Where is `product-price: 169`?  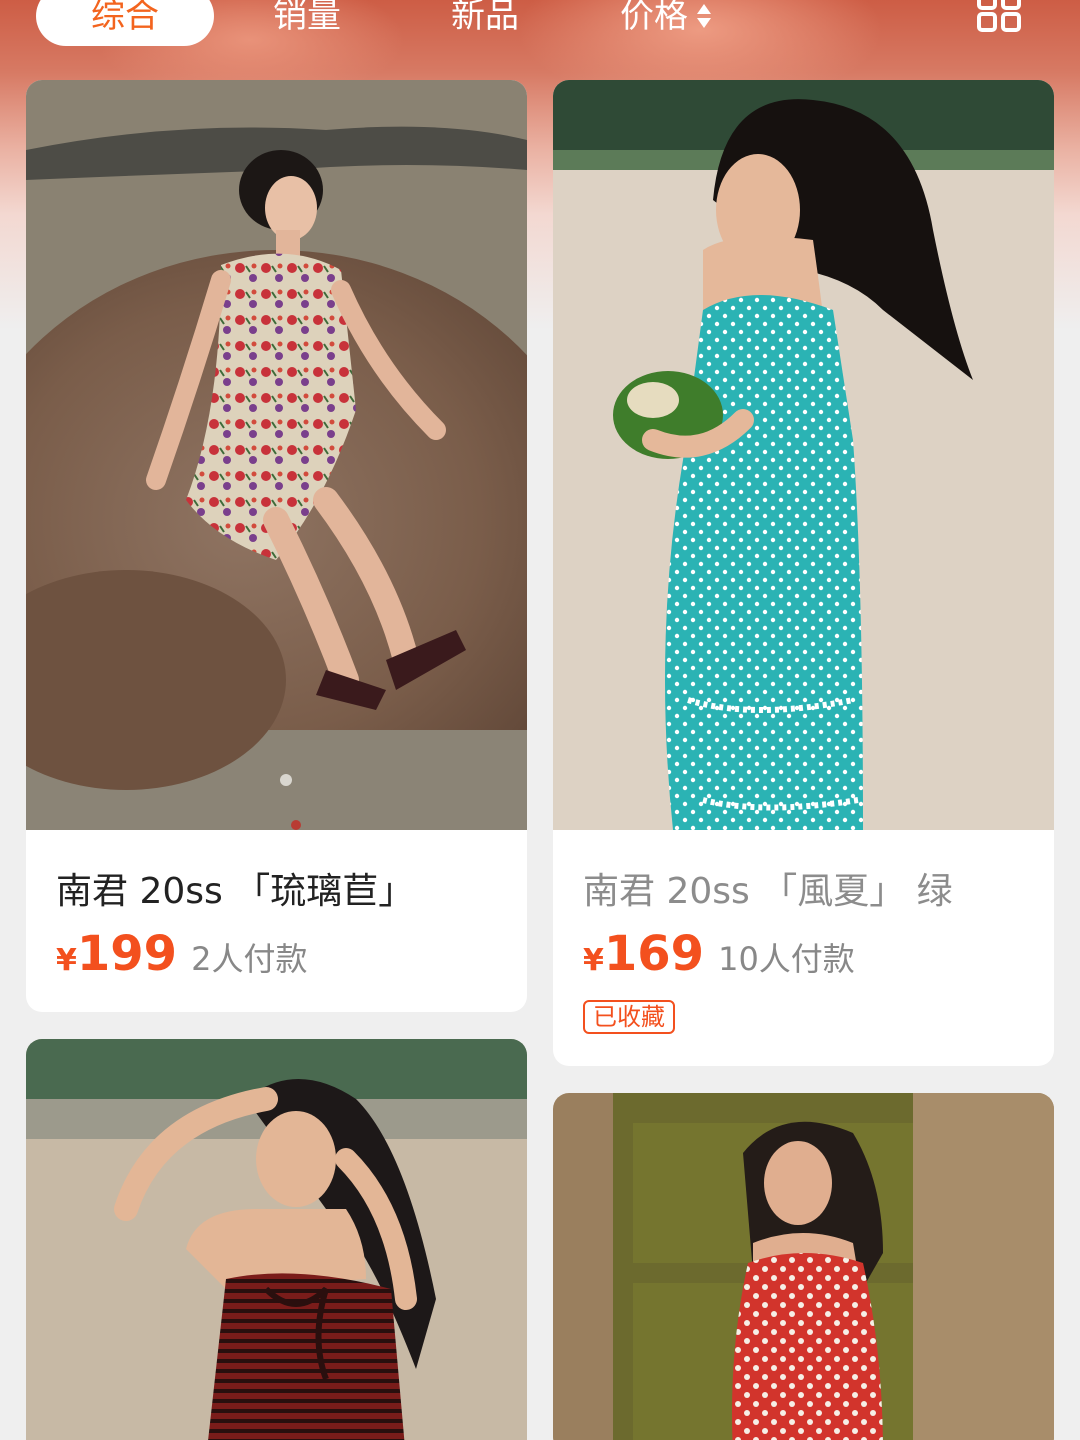
product-price: 169 is located at coordinates (654, 954).